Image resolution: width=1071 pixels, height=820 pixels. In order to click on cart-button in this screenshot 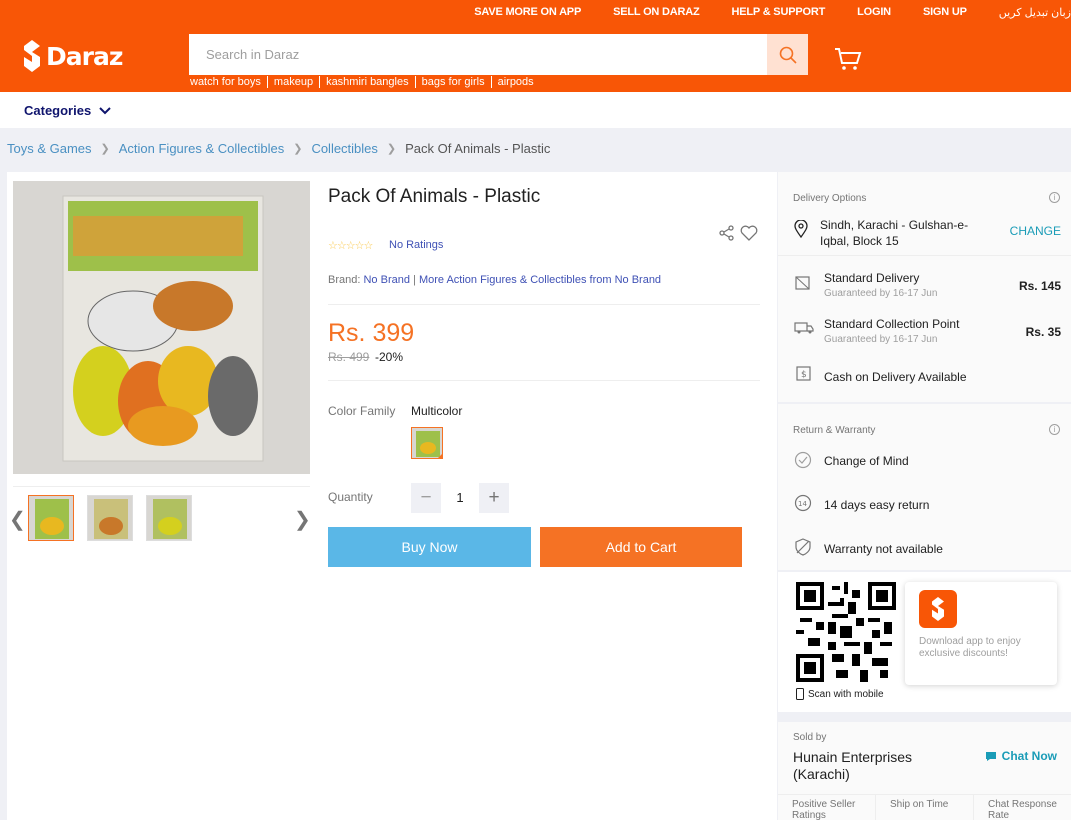, I will do `click(848, 61)`.